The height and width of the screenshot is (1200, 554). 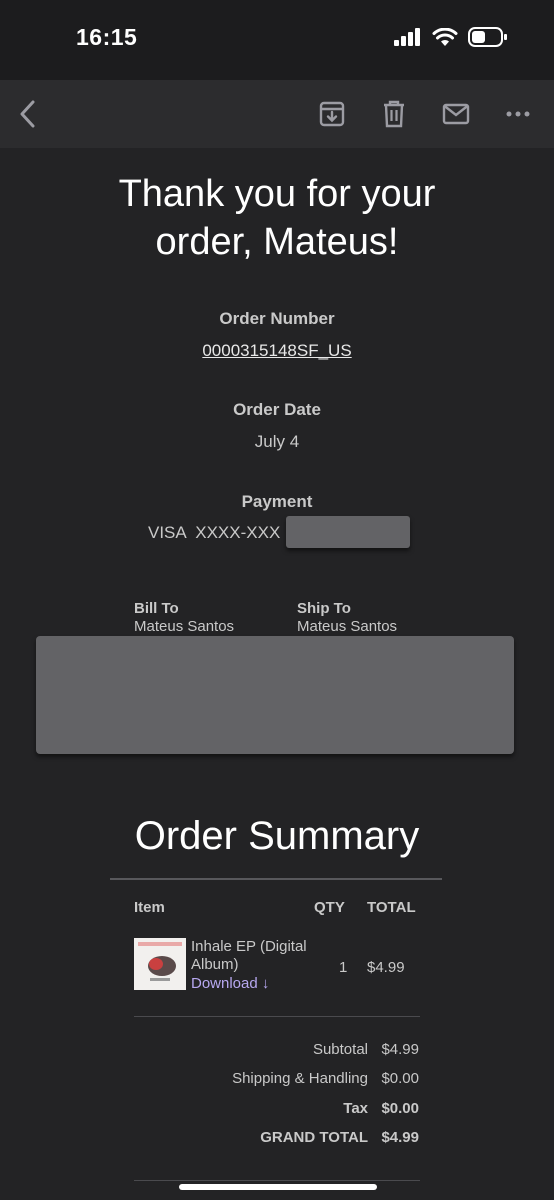 What do you see at coordinates (348, 532) in the screenshot?
I see `redaction-card-number` at bounding box center [348, 532].